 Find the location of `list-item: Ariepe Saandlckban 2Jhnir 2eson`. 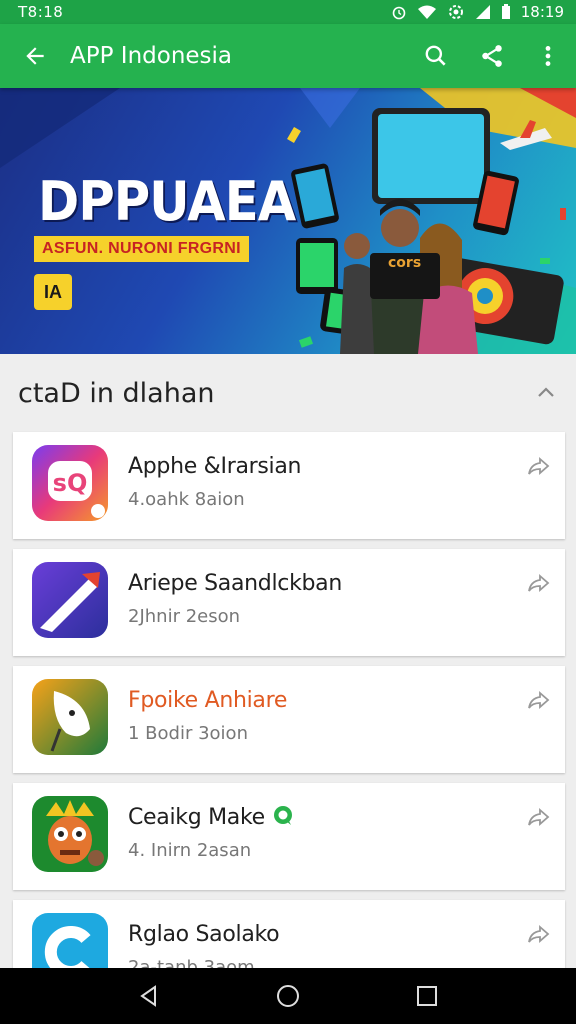

list-item: Ariepe Saandlckban 2Jhnir 2eson is located at coordinates (289, 602).